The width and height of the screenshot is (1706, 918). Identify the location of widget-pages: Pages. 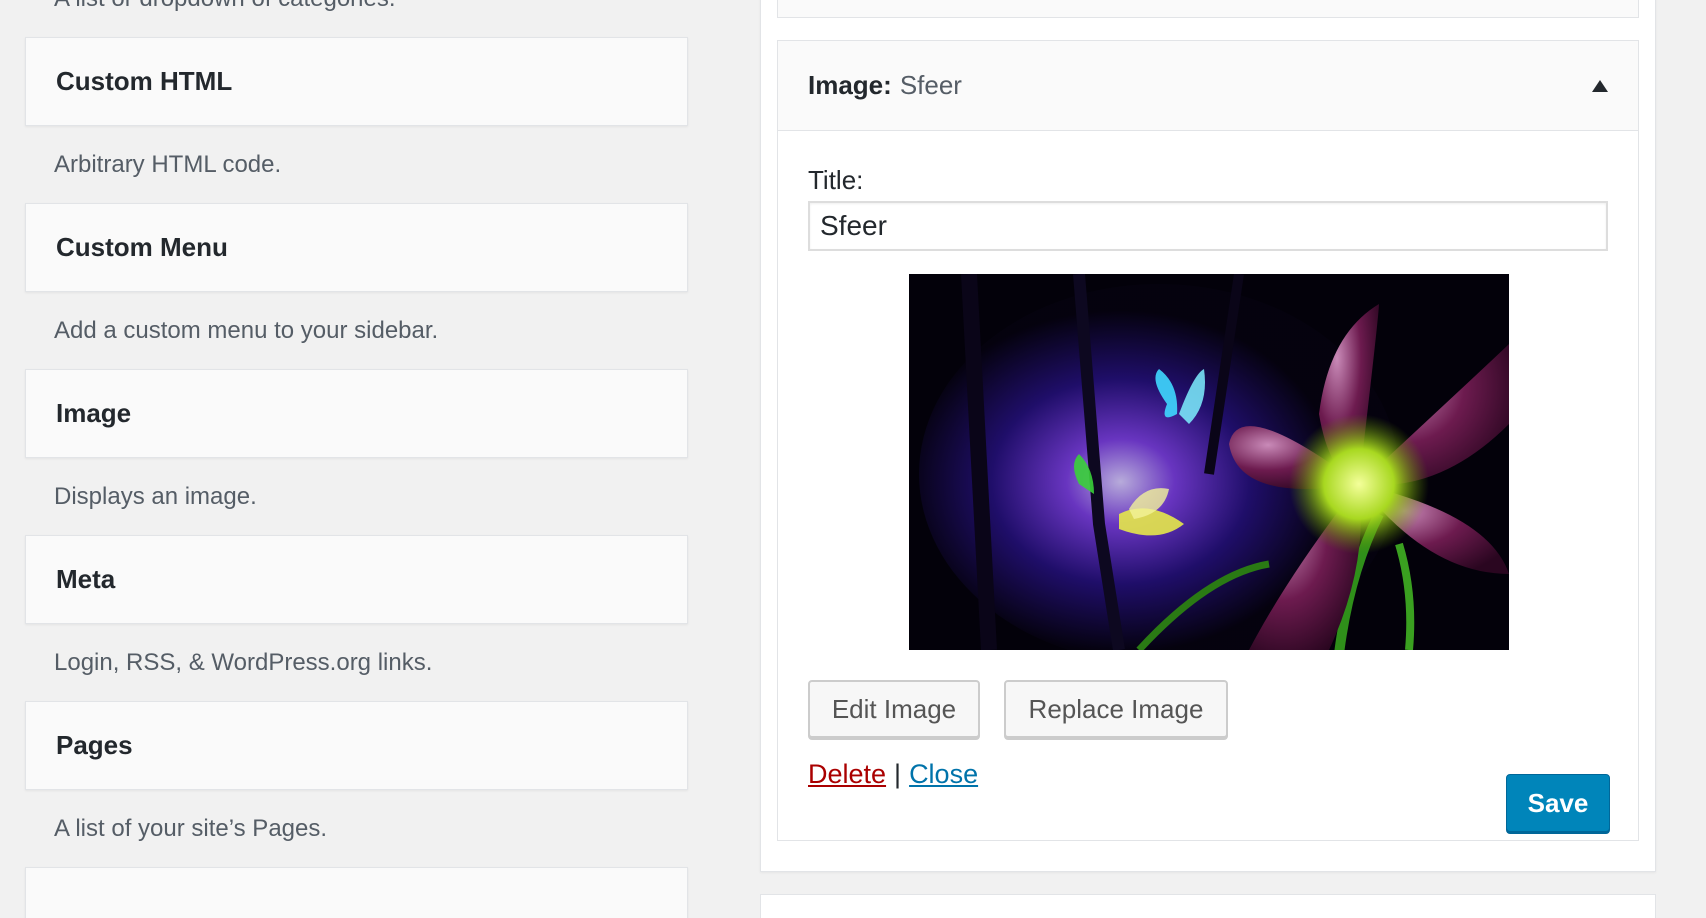
(356, 745).